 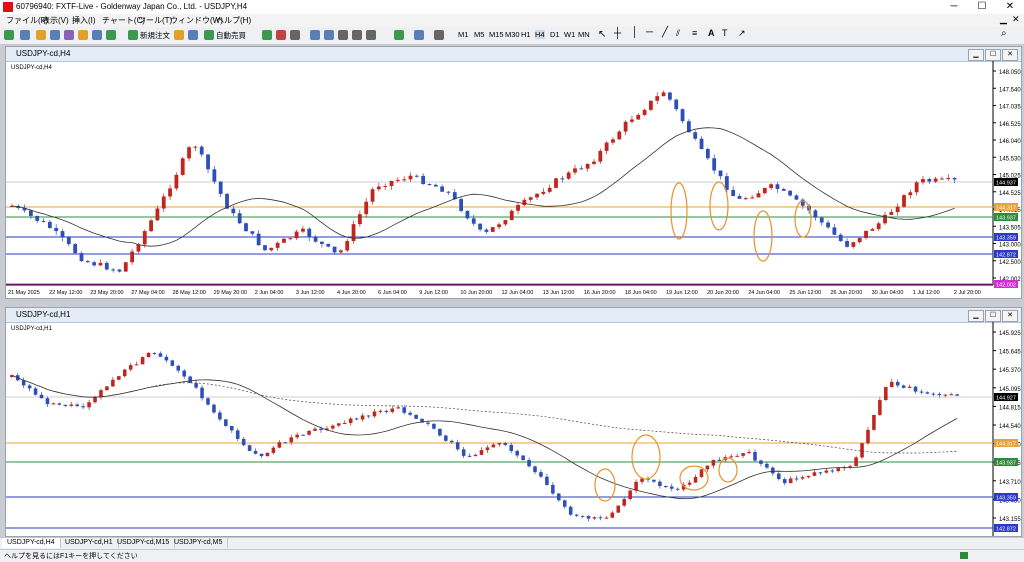 I want to click on autoscroll-icon, so click(x=371, y=35).